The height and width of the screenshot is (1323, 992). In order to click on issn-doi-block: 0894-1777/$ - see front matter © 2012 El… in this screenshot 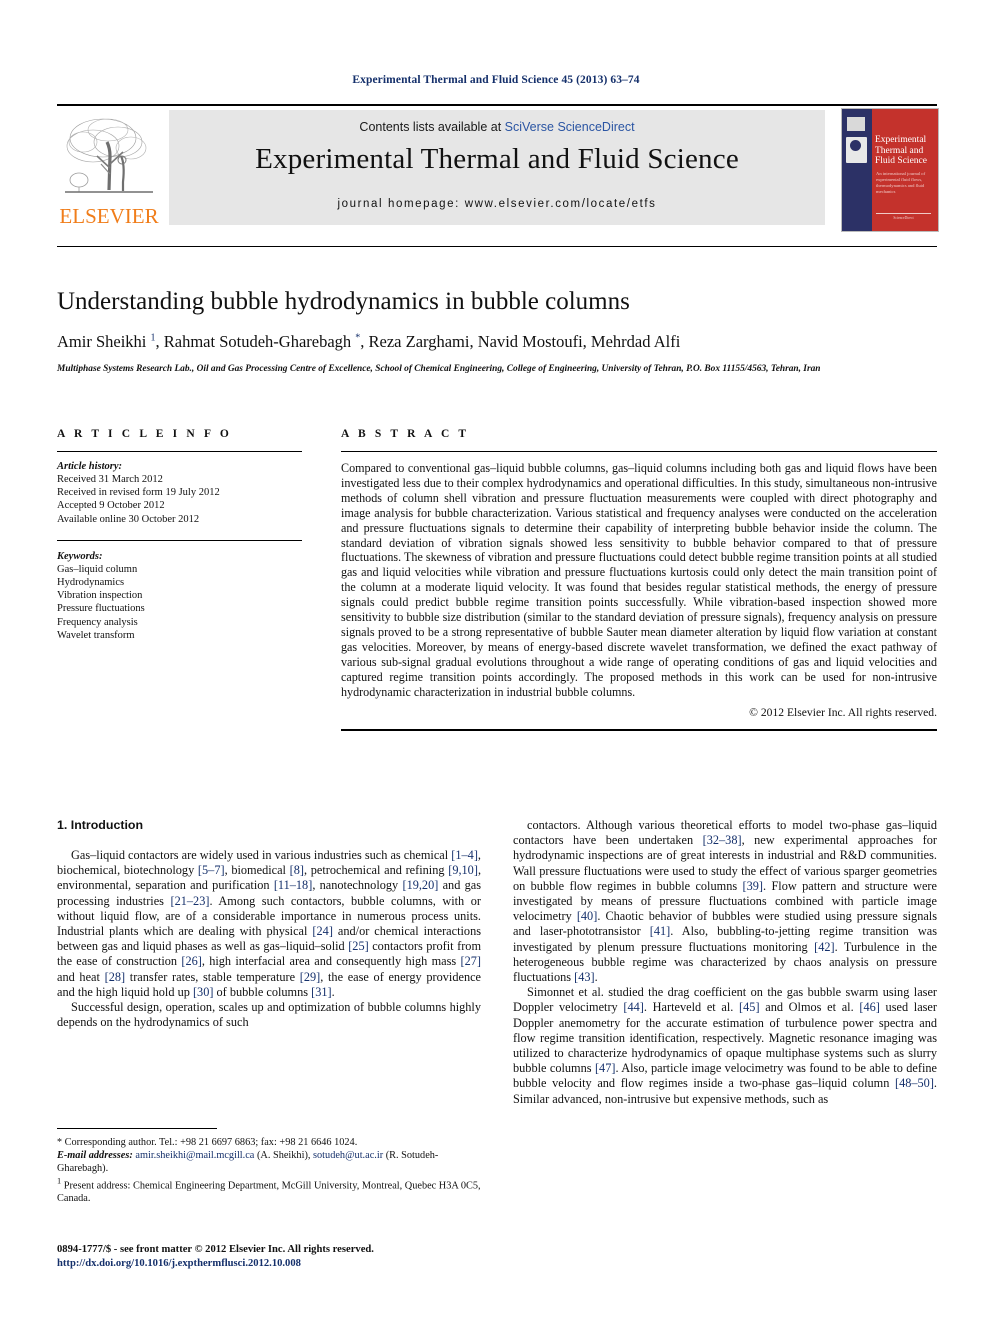, I will do `click(292, 1256)`.